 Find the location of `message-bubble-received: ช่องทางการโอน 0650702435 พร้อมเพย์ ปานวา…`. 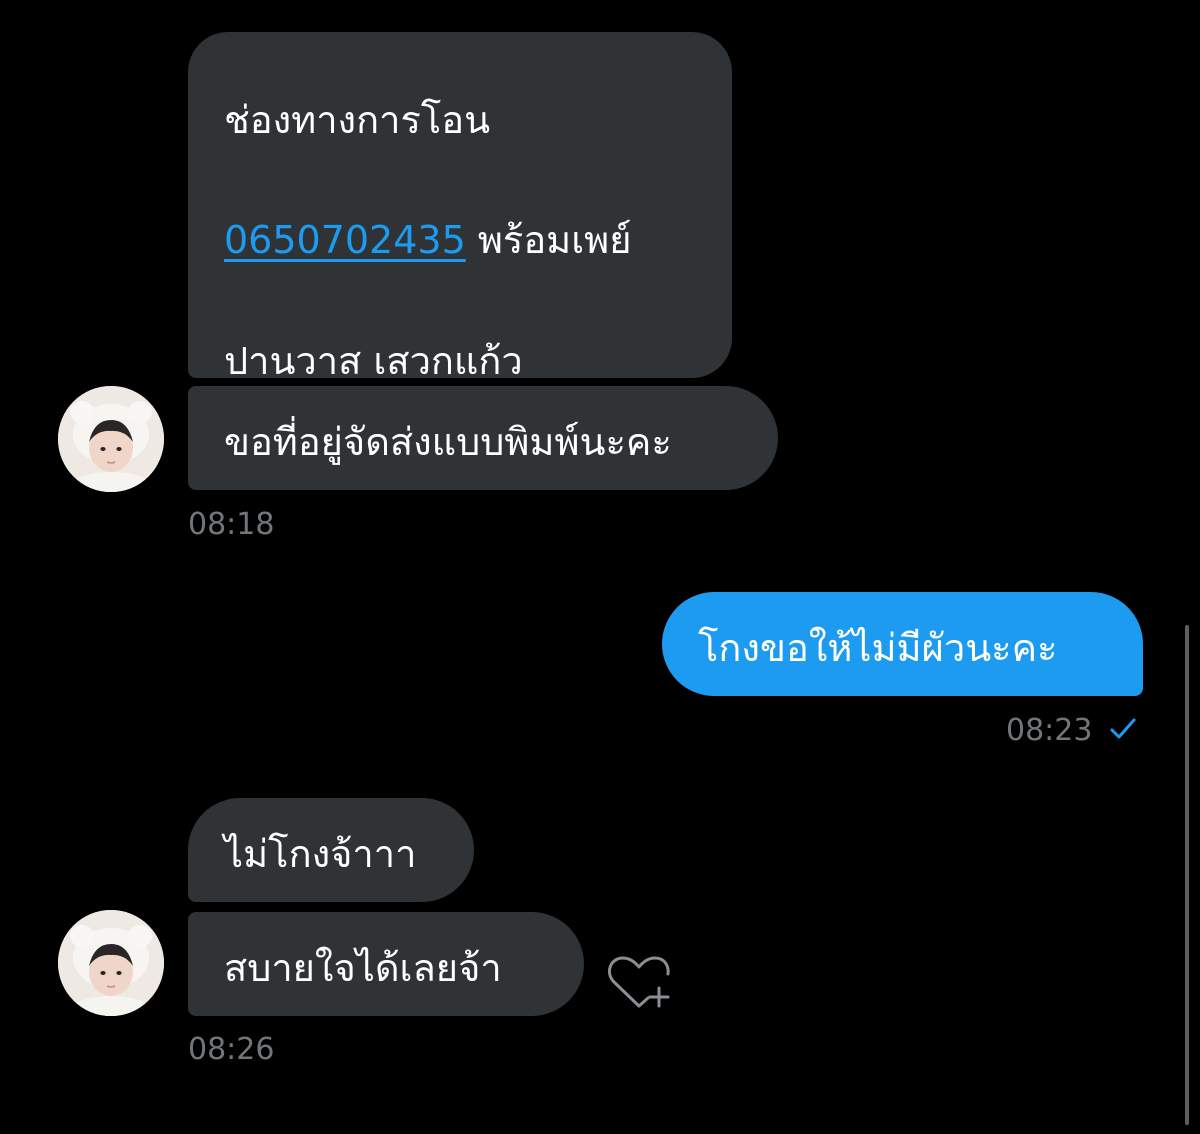

message-bubble-received: ช่องทางการโอน 0650702435 พร้อมเพย์ ปานวา… is located at coordinates (460, 207).